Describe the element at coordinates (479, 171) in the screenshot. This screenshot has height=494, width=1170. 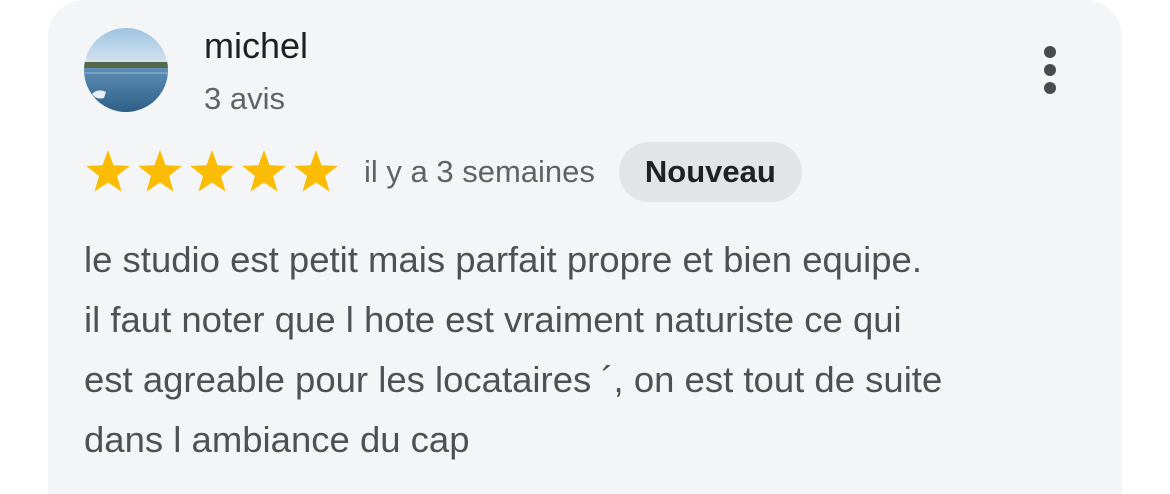
I see `review-date: il y a 3 semaines` at that location.